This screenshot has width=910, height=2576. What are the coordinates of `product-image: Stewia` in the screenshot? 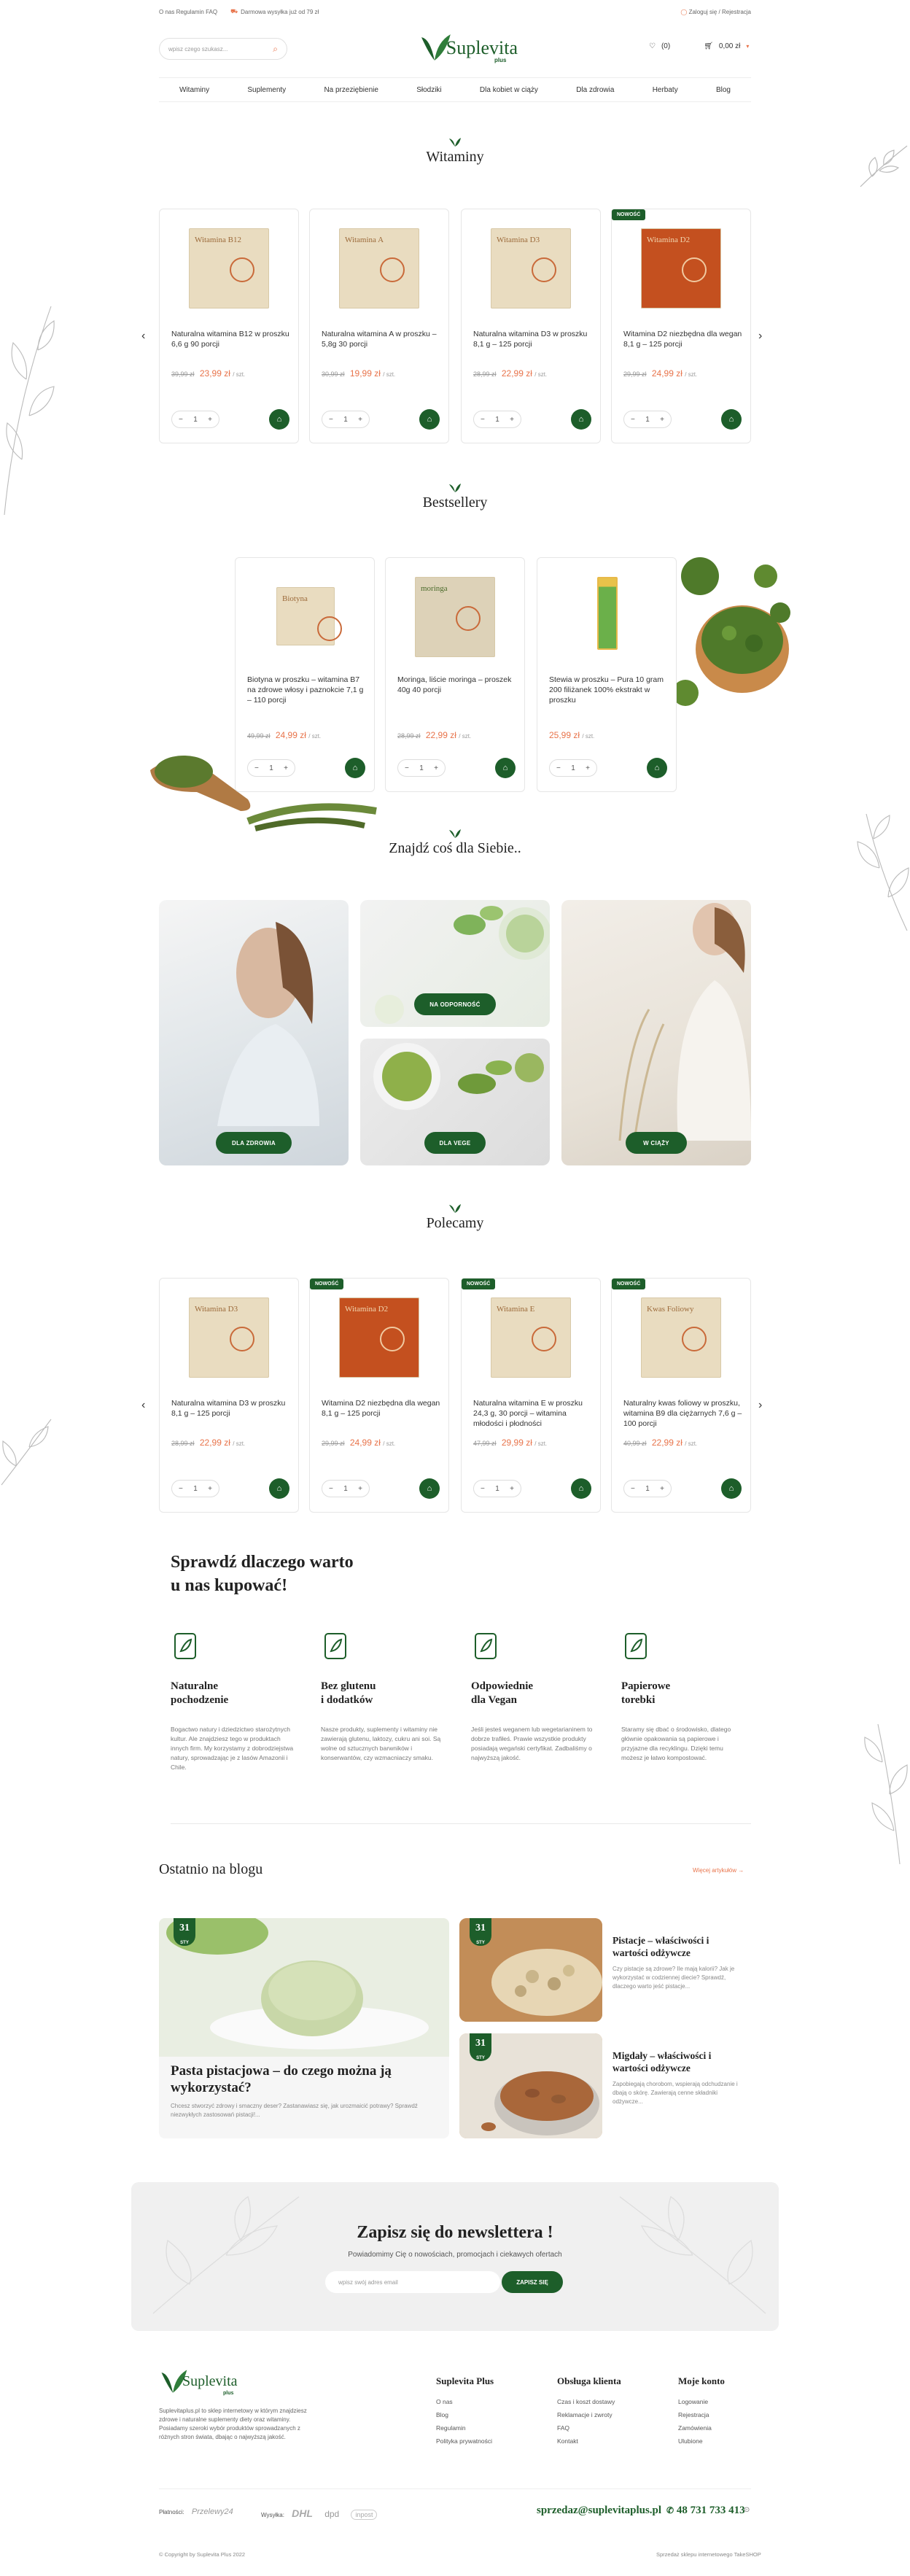 It's located at (607, 614).